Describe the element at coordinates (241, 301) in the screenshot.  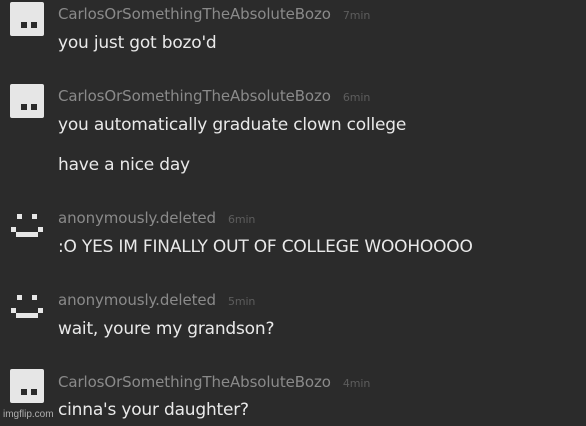
I see `timestamp: 5min` at that location.